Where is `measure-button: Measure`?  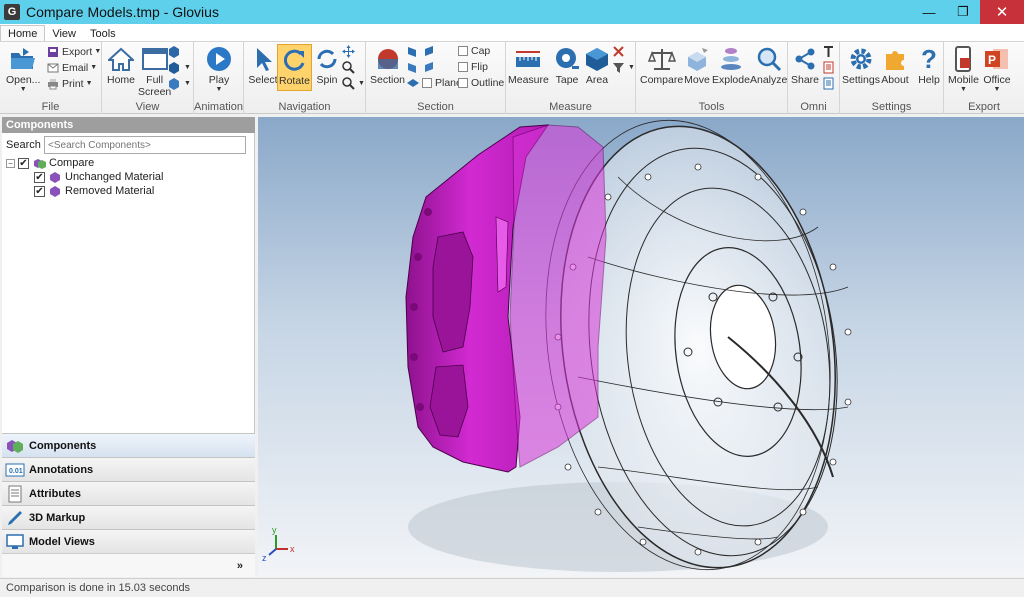
measure-button: Measure is located at coordinates (528, 65).